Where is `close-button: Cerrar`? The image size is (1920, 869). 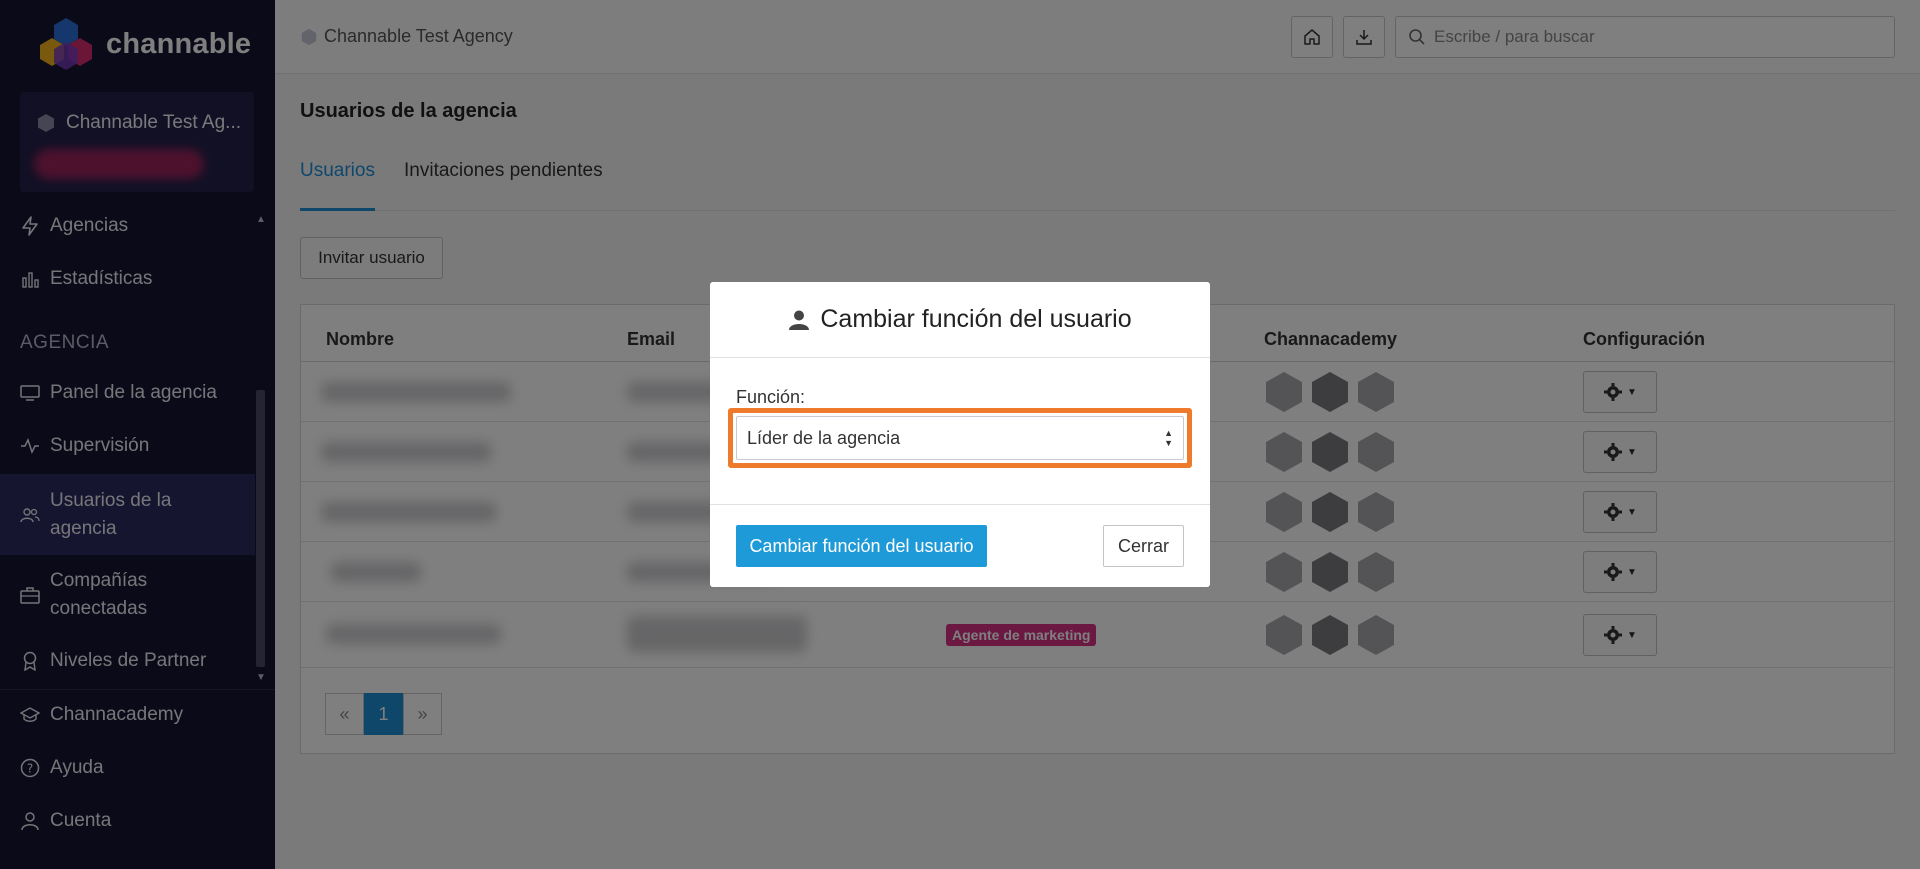
close-button: Cerrar is located at coordinates (1143, 546).